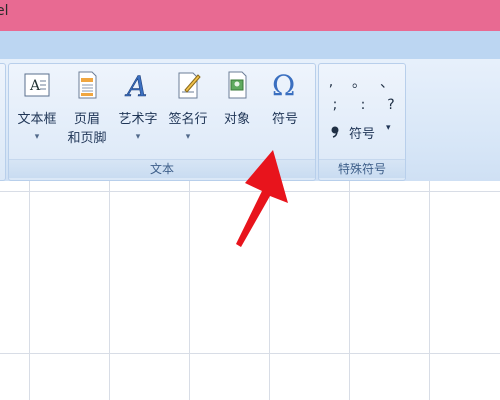 The height and width of the screenshot is (400, 500). What do you see at coordinates (262, 198) in the screenshot?
I see `red-annotation-arrow-icon` at bounding box center [262, 198].